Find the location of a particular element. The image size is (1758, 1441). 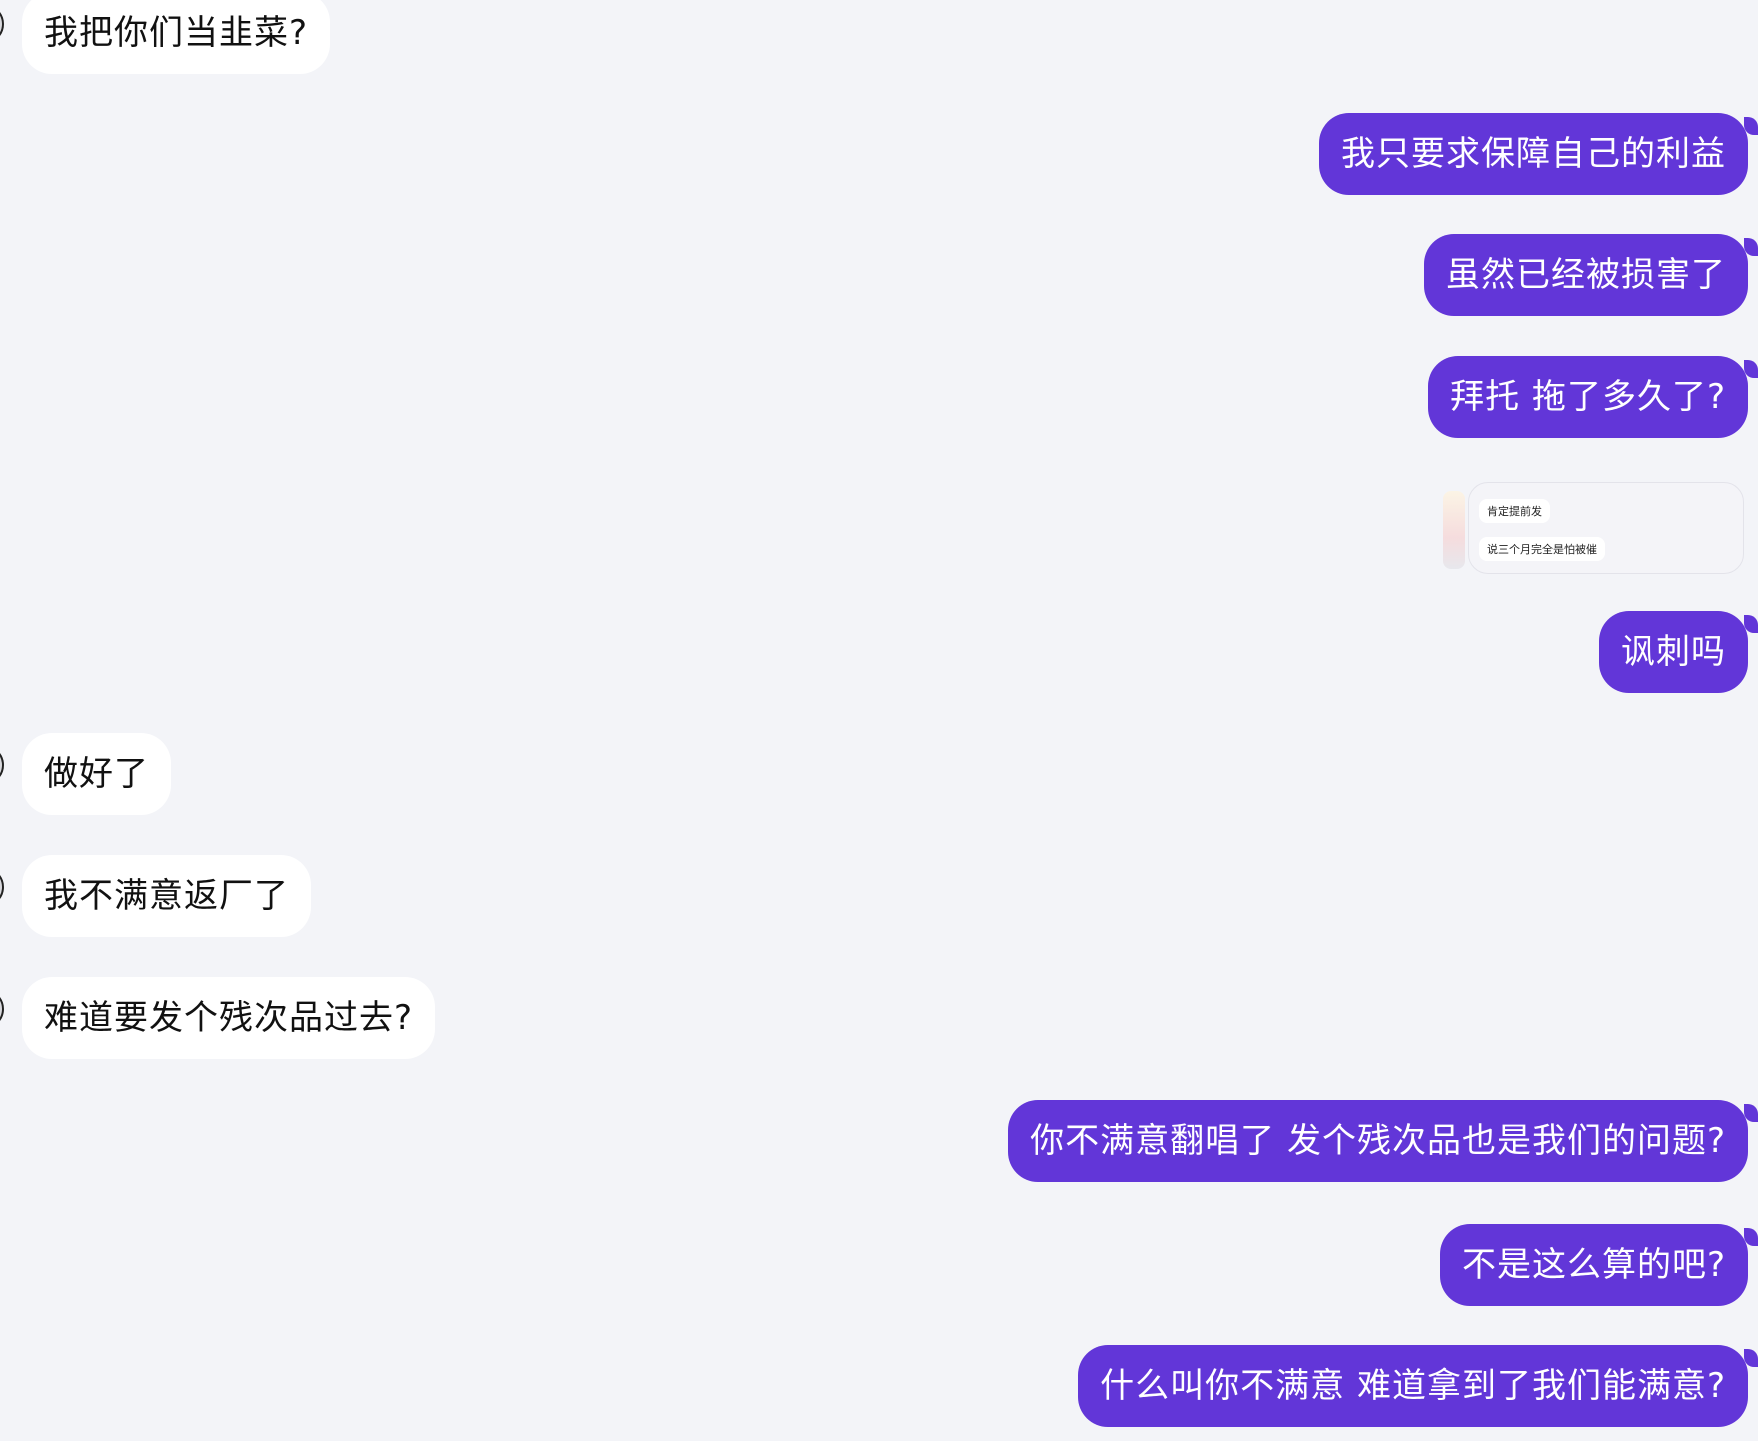

message-bubble-outgoing: 拜托 拖了多久了? is located at coordinates (1588, 397).